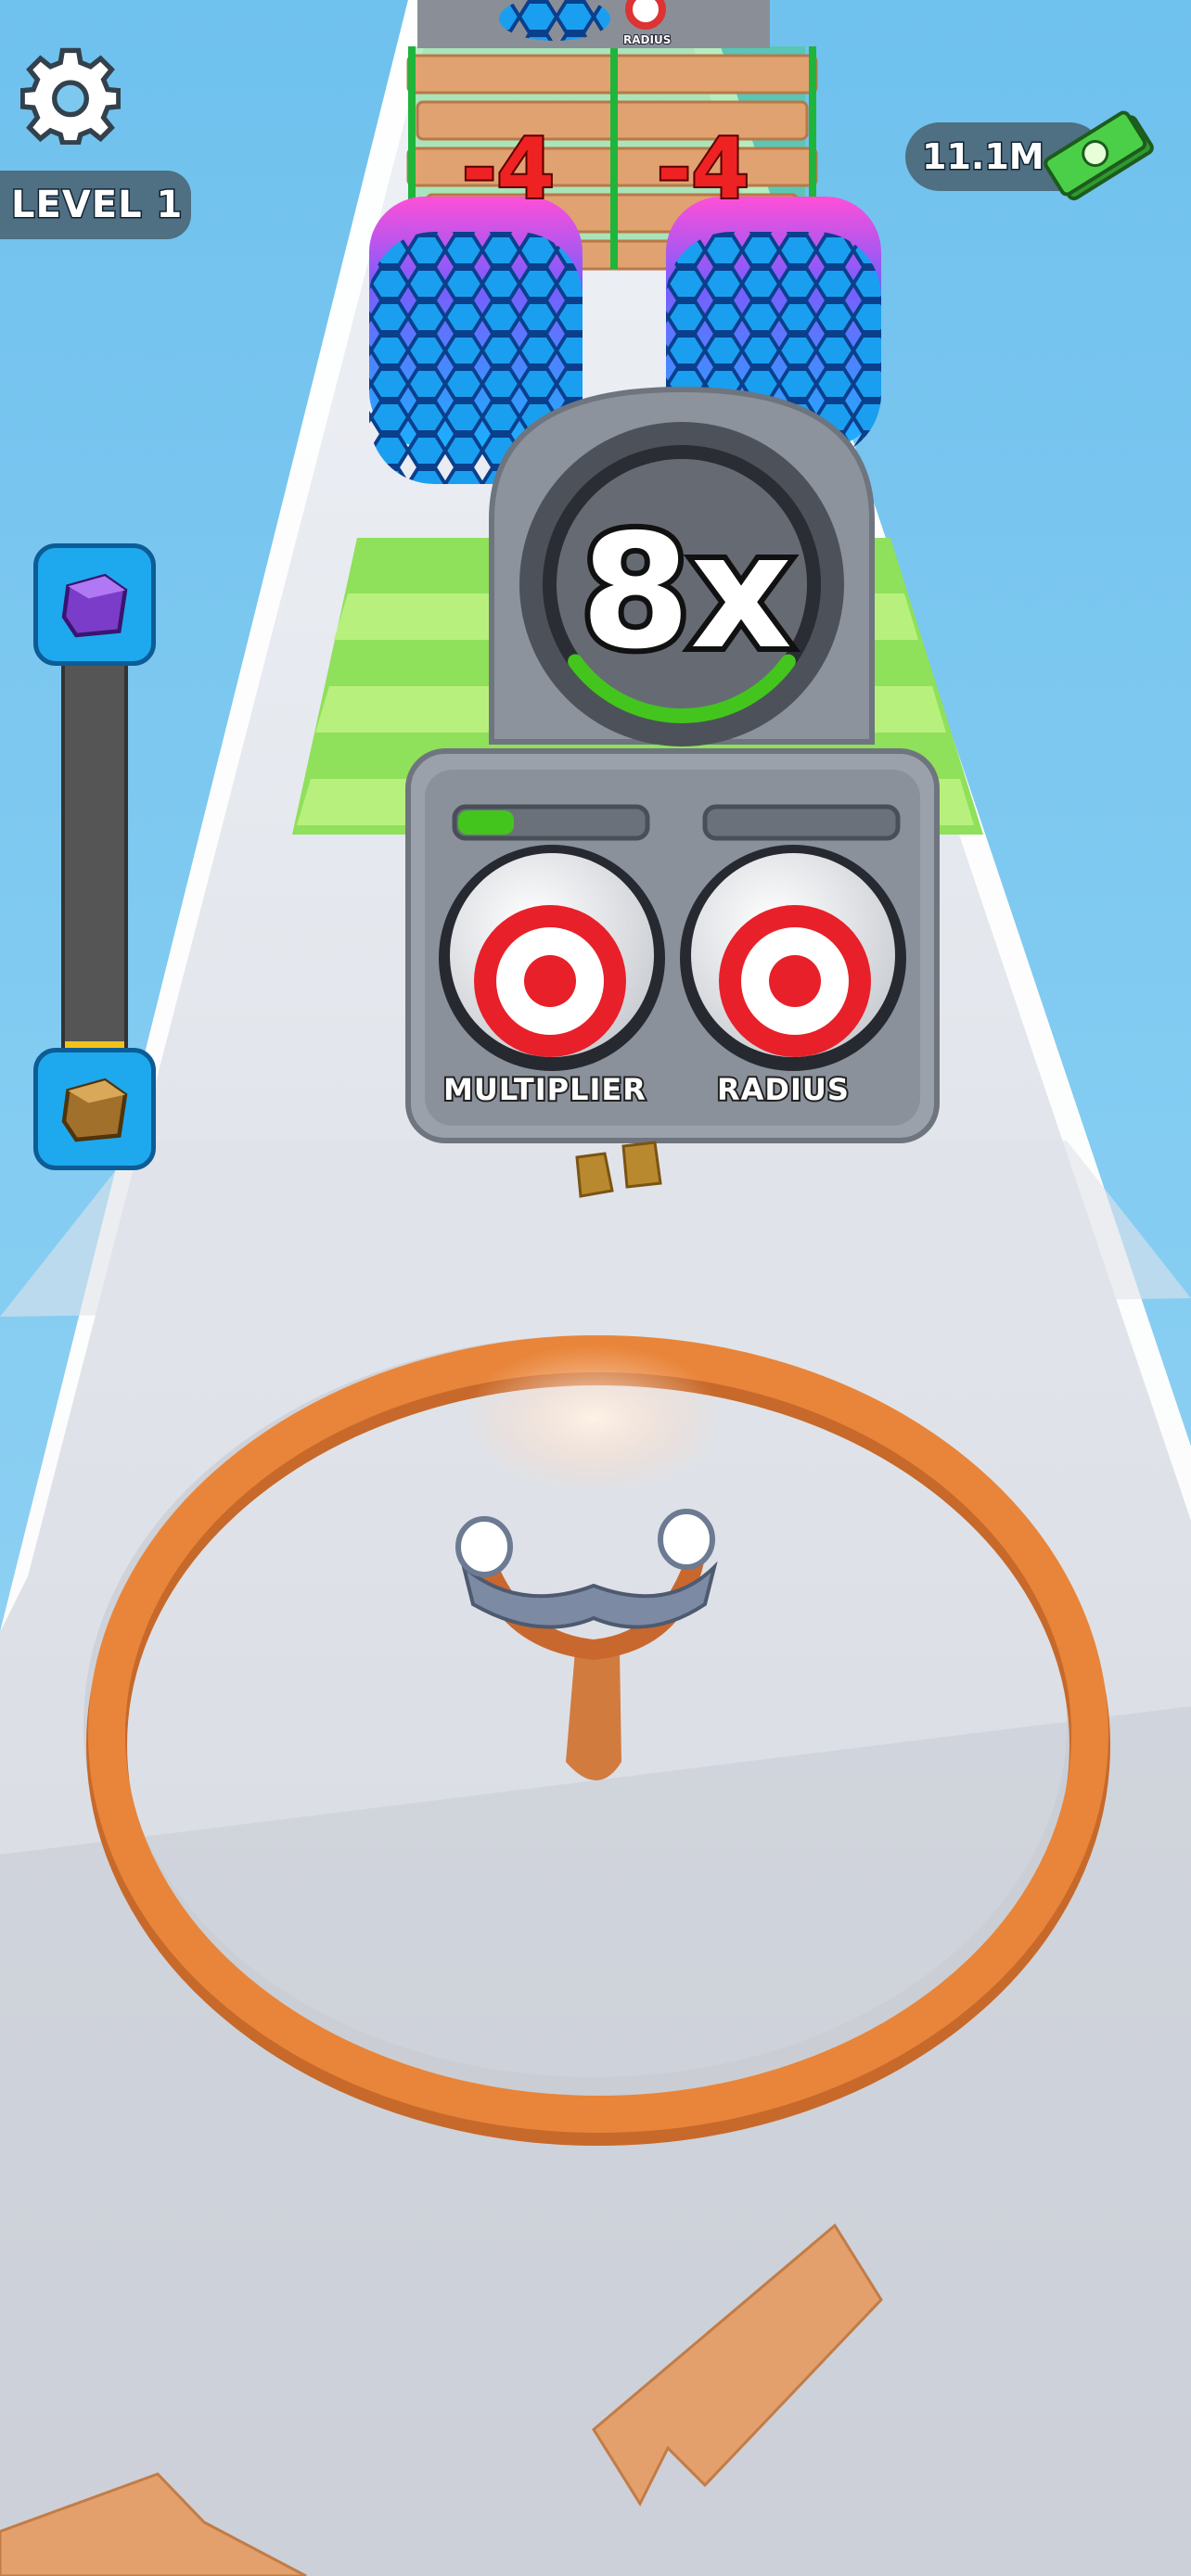 The image size is (1191, 2576). I want to click on settings-button, so click(70, 95).